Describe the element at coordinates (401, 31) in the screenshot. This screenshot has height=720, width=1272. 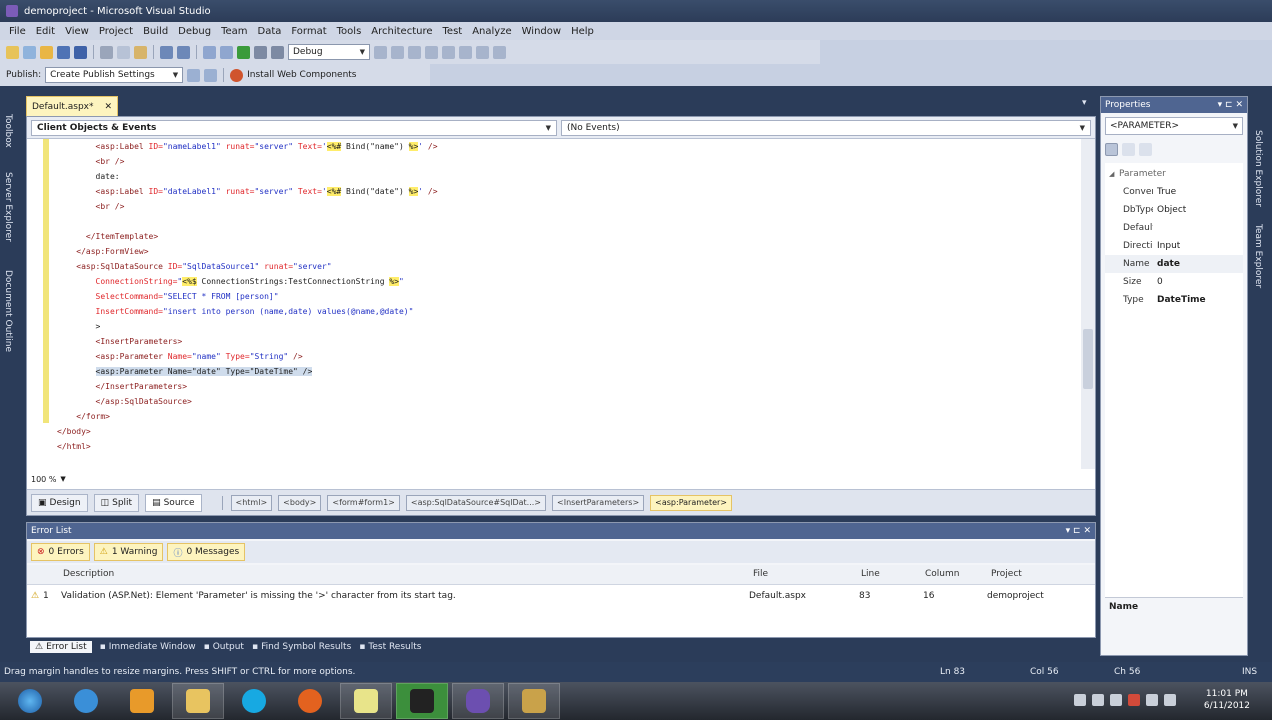
I see `menu-architecture: Architecture` at that location.